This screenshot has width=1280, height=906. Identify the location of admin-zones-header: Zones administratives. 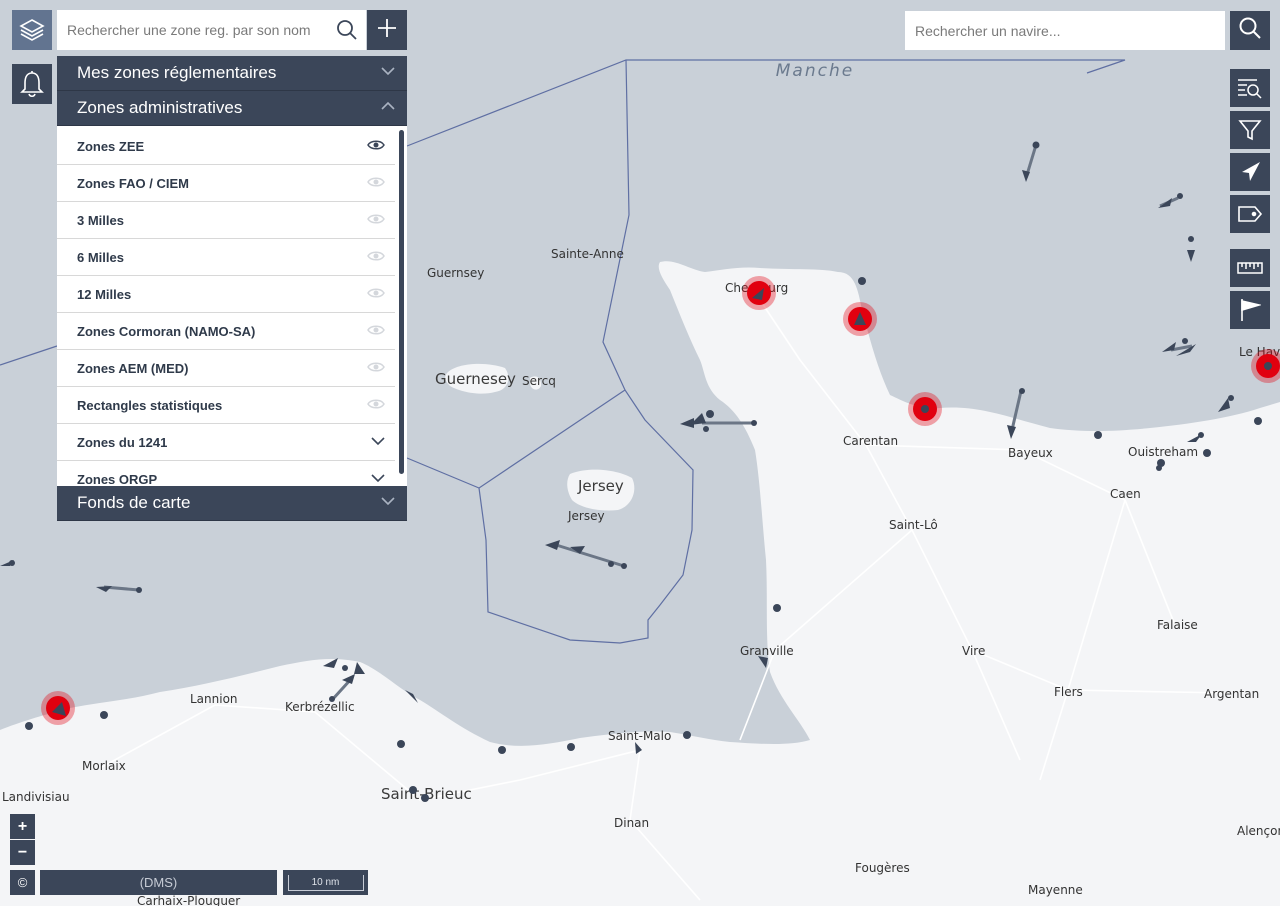
(232, 108).